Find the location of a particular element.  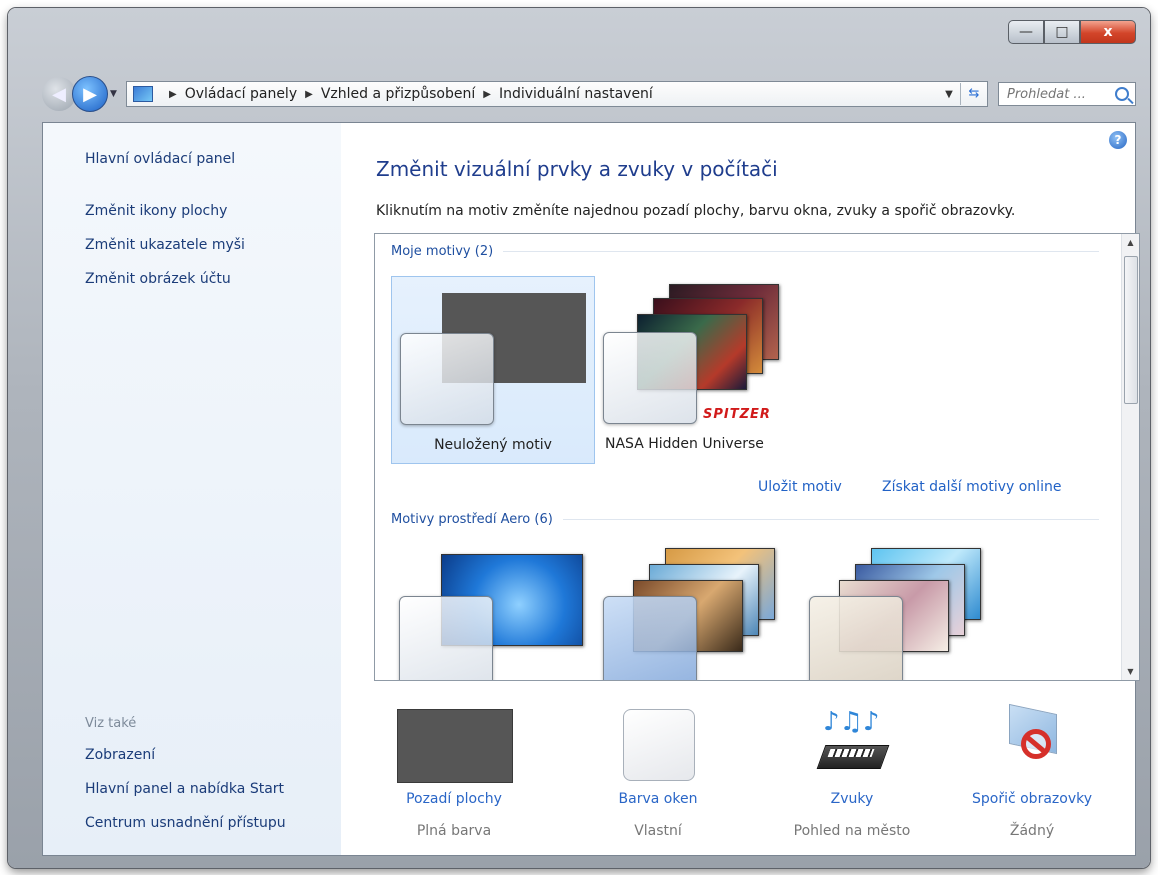

setting-title: Spořič obrazovky is located at coordinates (1032, 799).